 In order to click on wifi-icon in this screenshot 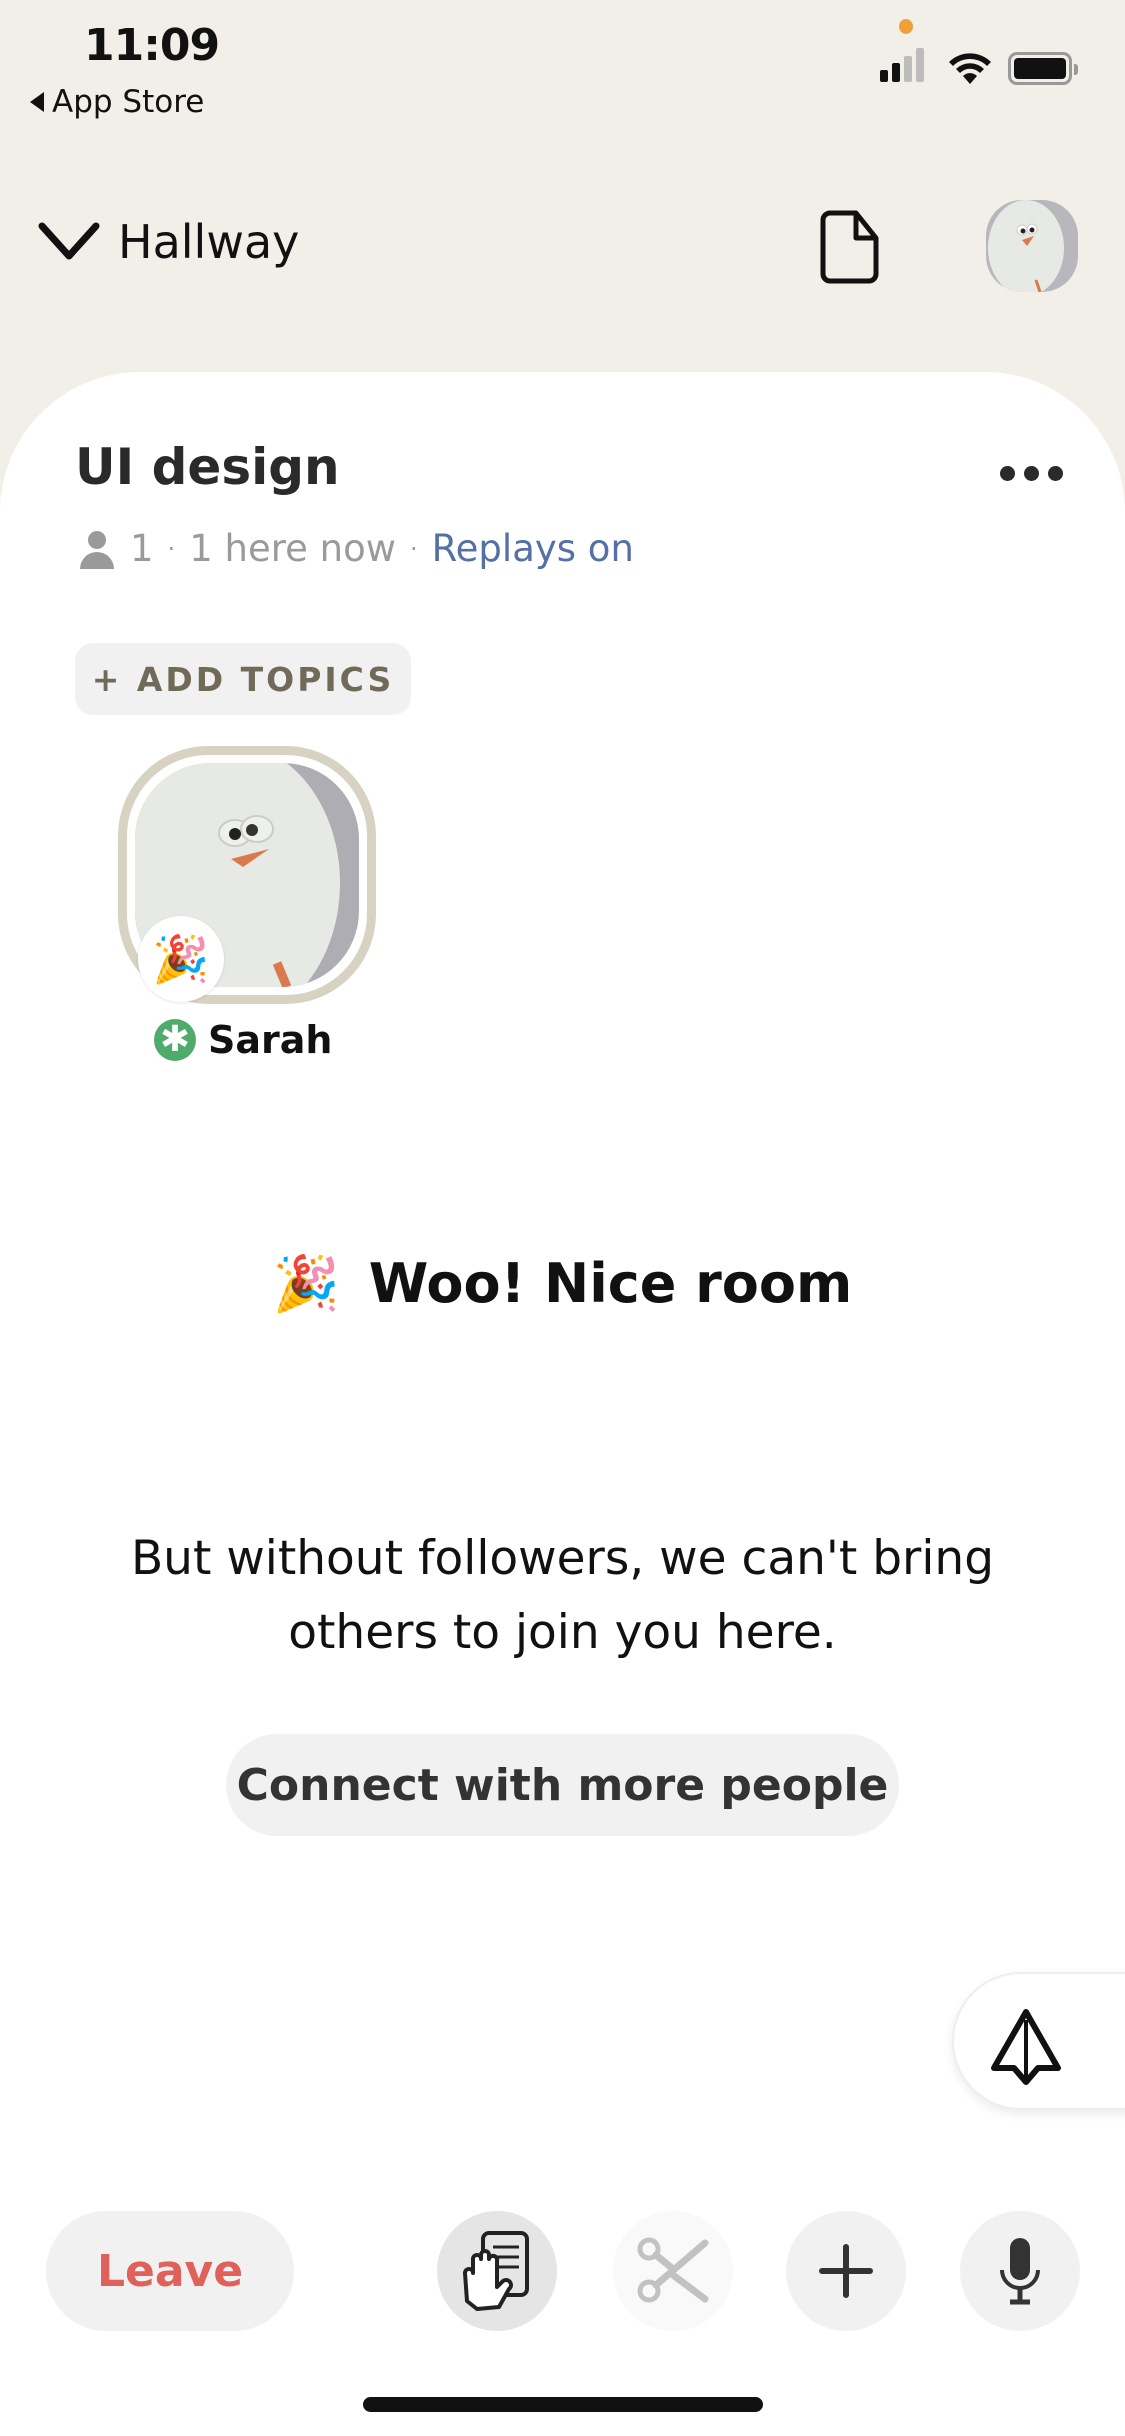, I will do `click(970, 68)`.